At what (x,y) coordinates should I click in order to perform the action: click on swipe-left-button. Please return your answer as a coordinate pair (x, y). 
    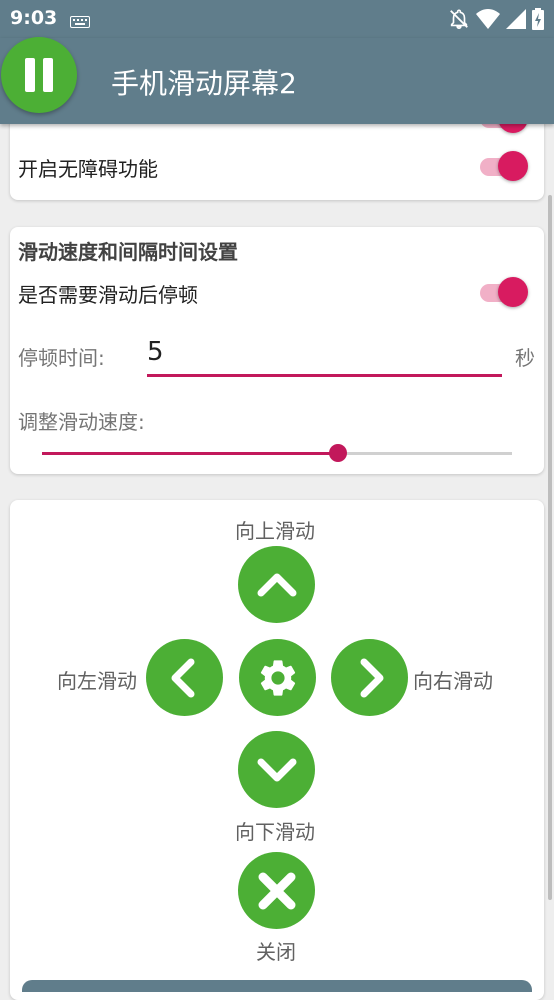
    Looking at the image, I should click on (184, 677).